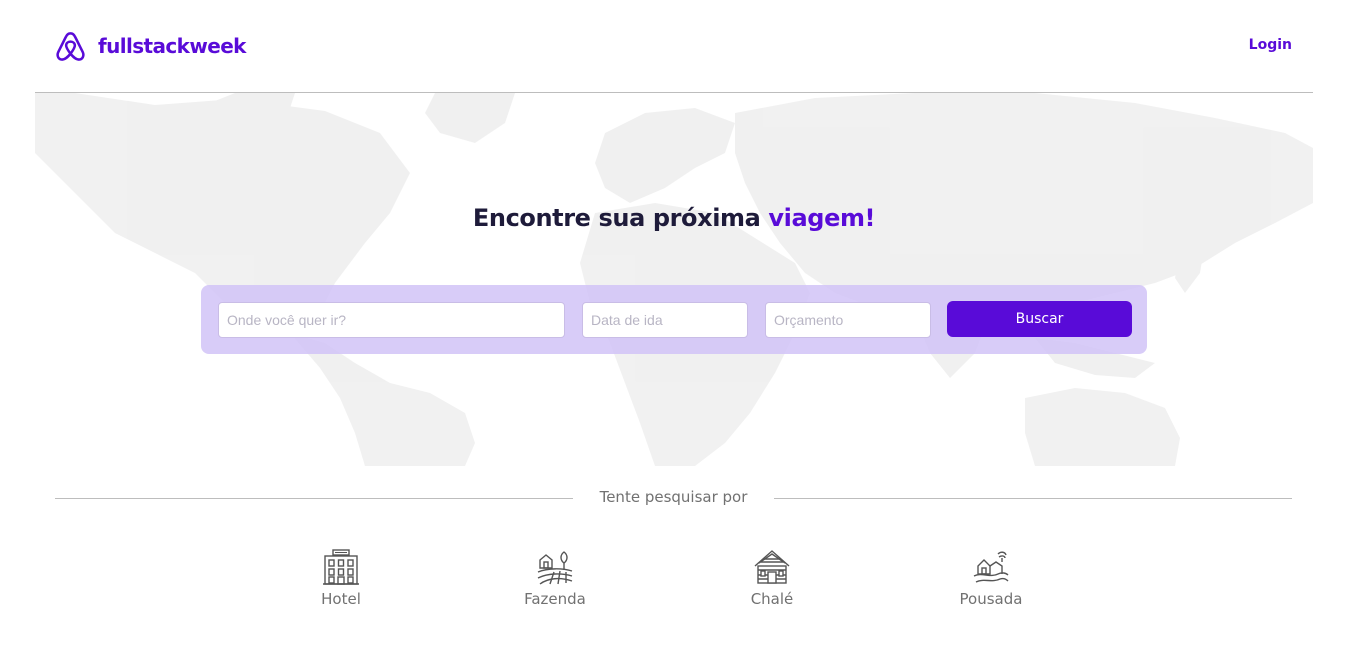 The image size is (1348, 656). Describe the element at coordinates (665, 320) in the screenshot. I see `departure-date-input` at that location.